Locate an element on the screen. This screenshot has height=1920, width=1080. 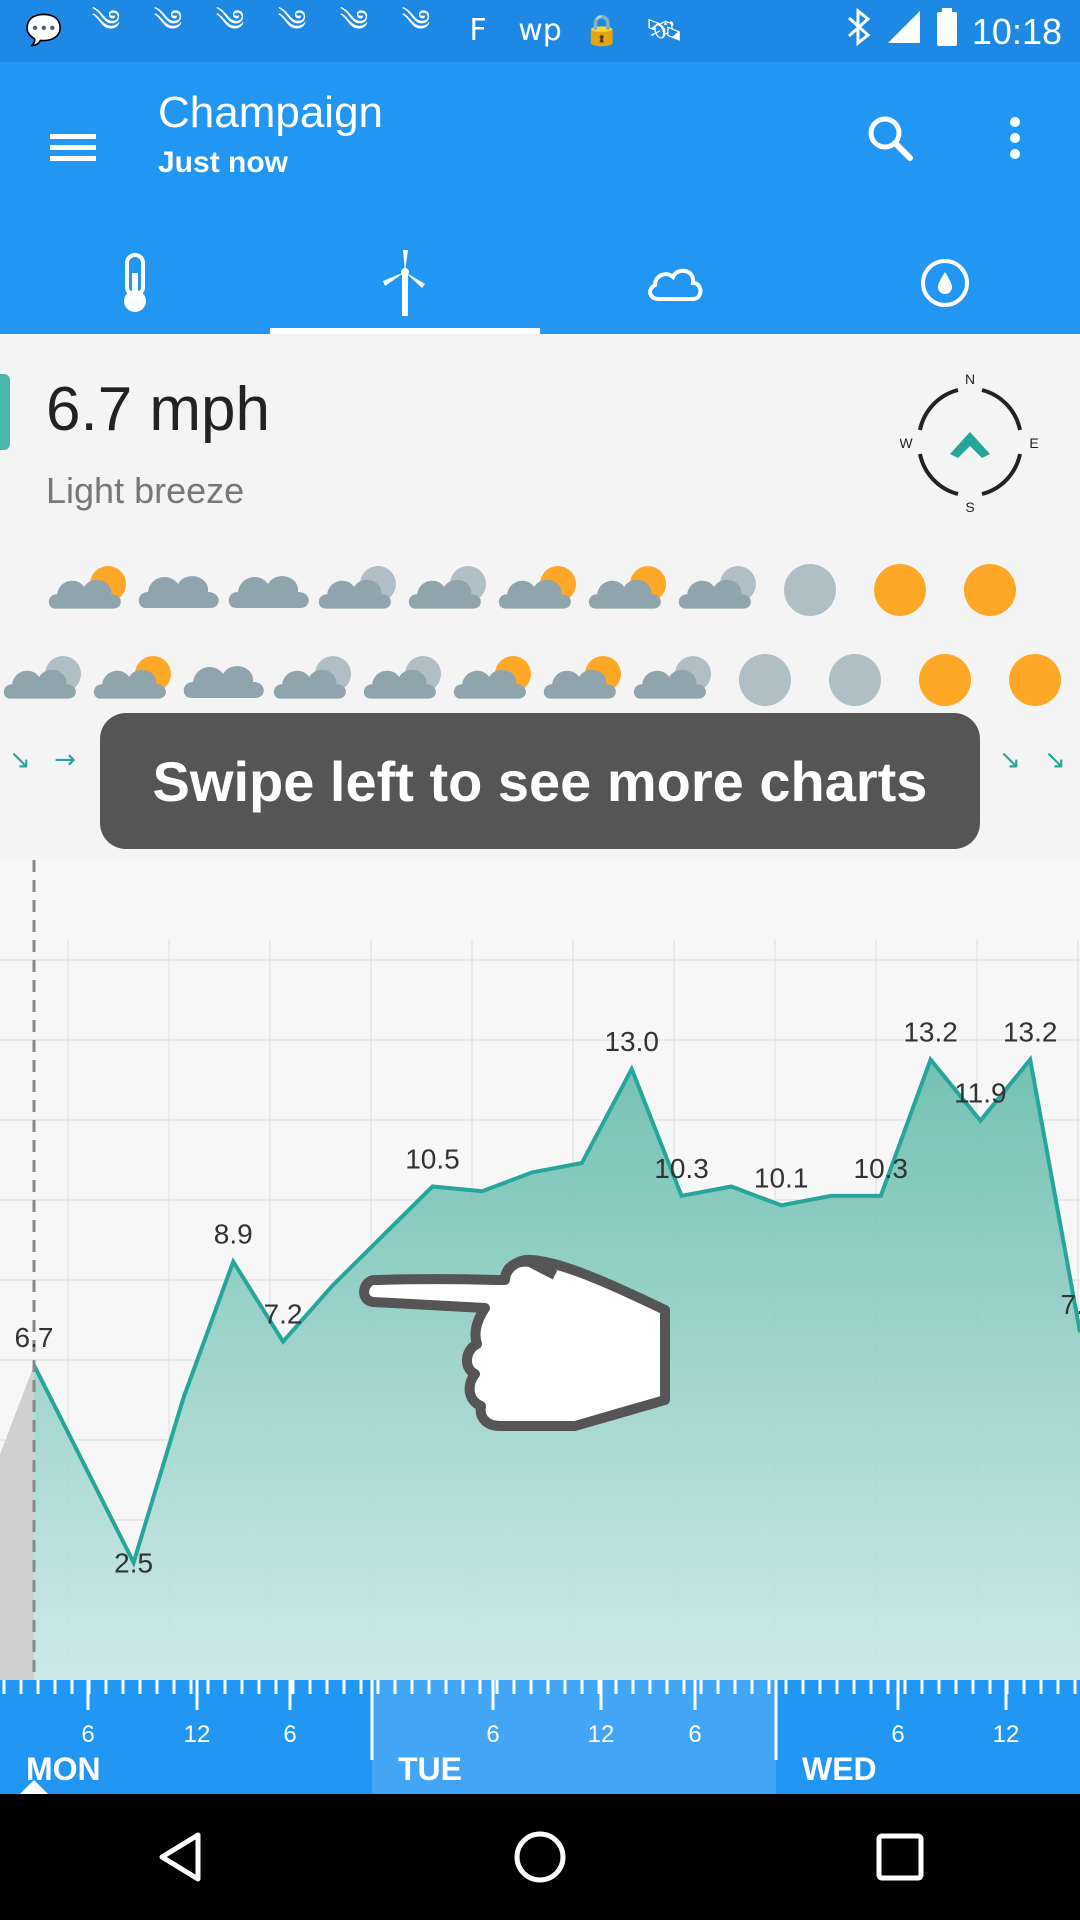
wp-icon: wp is located at coordinates (540, 30).